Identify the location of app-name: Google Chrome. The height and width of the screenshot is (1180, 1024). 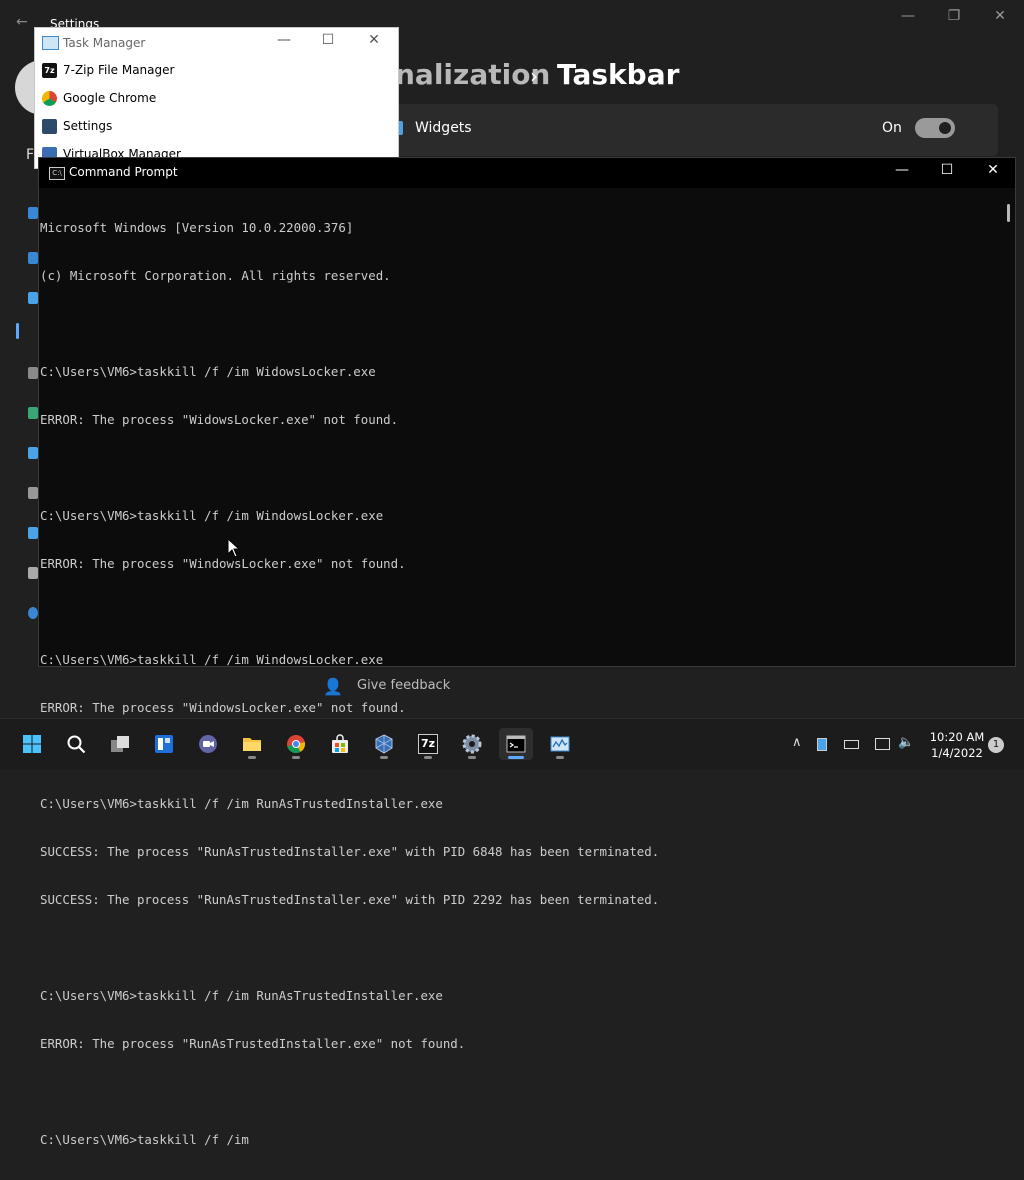
(110, 98).